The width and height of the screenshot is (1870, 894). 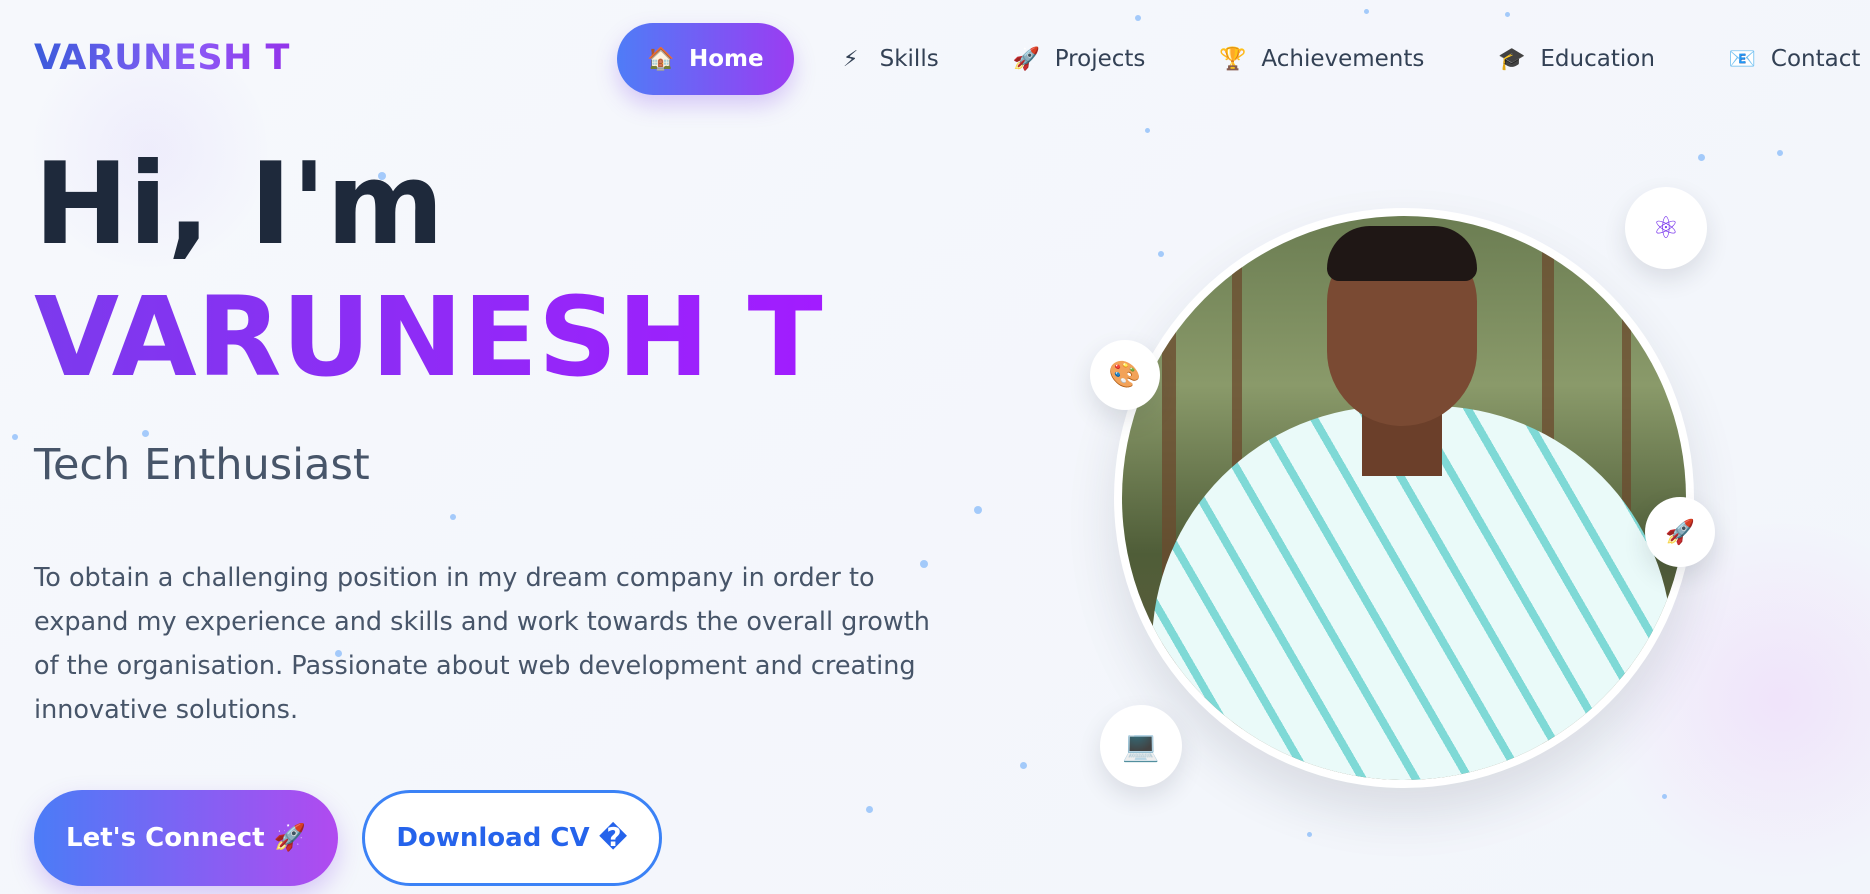 I want to click on download-cv-button: Download CV �, so click(x=512, y=838).